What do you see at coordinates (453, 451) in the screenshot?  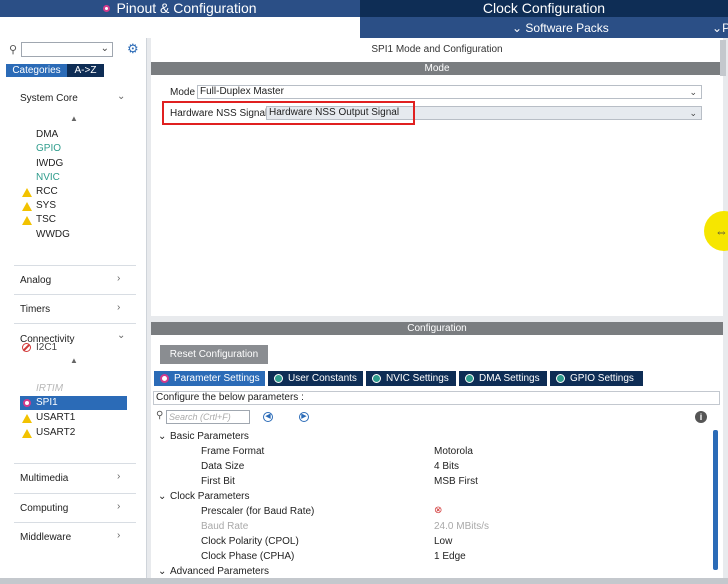 I see `param-value: Motorola` at bounding box center [453, 451].